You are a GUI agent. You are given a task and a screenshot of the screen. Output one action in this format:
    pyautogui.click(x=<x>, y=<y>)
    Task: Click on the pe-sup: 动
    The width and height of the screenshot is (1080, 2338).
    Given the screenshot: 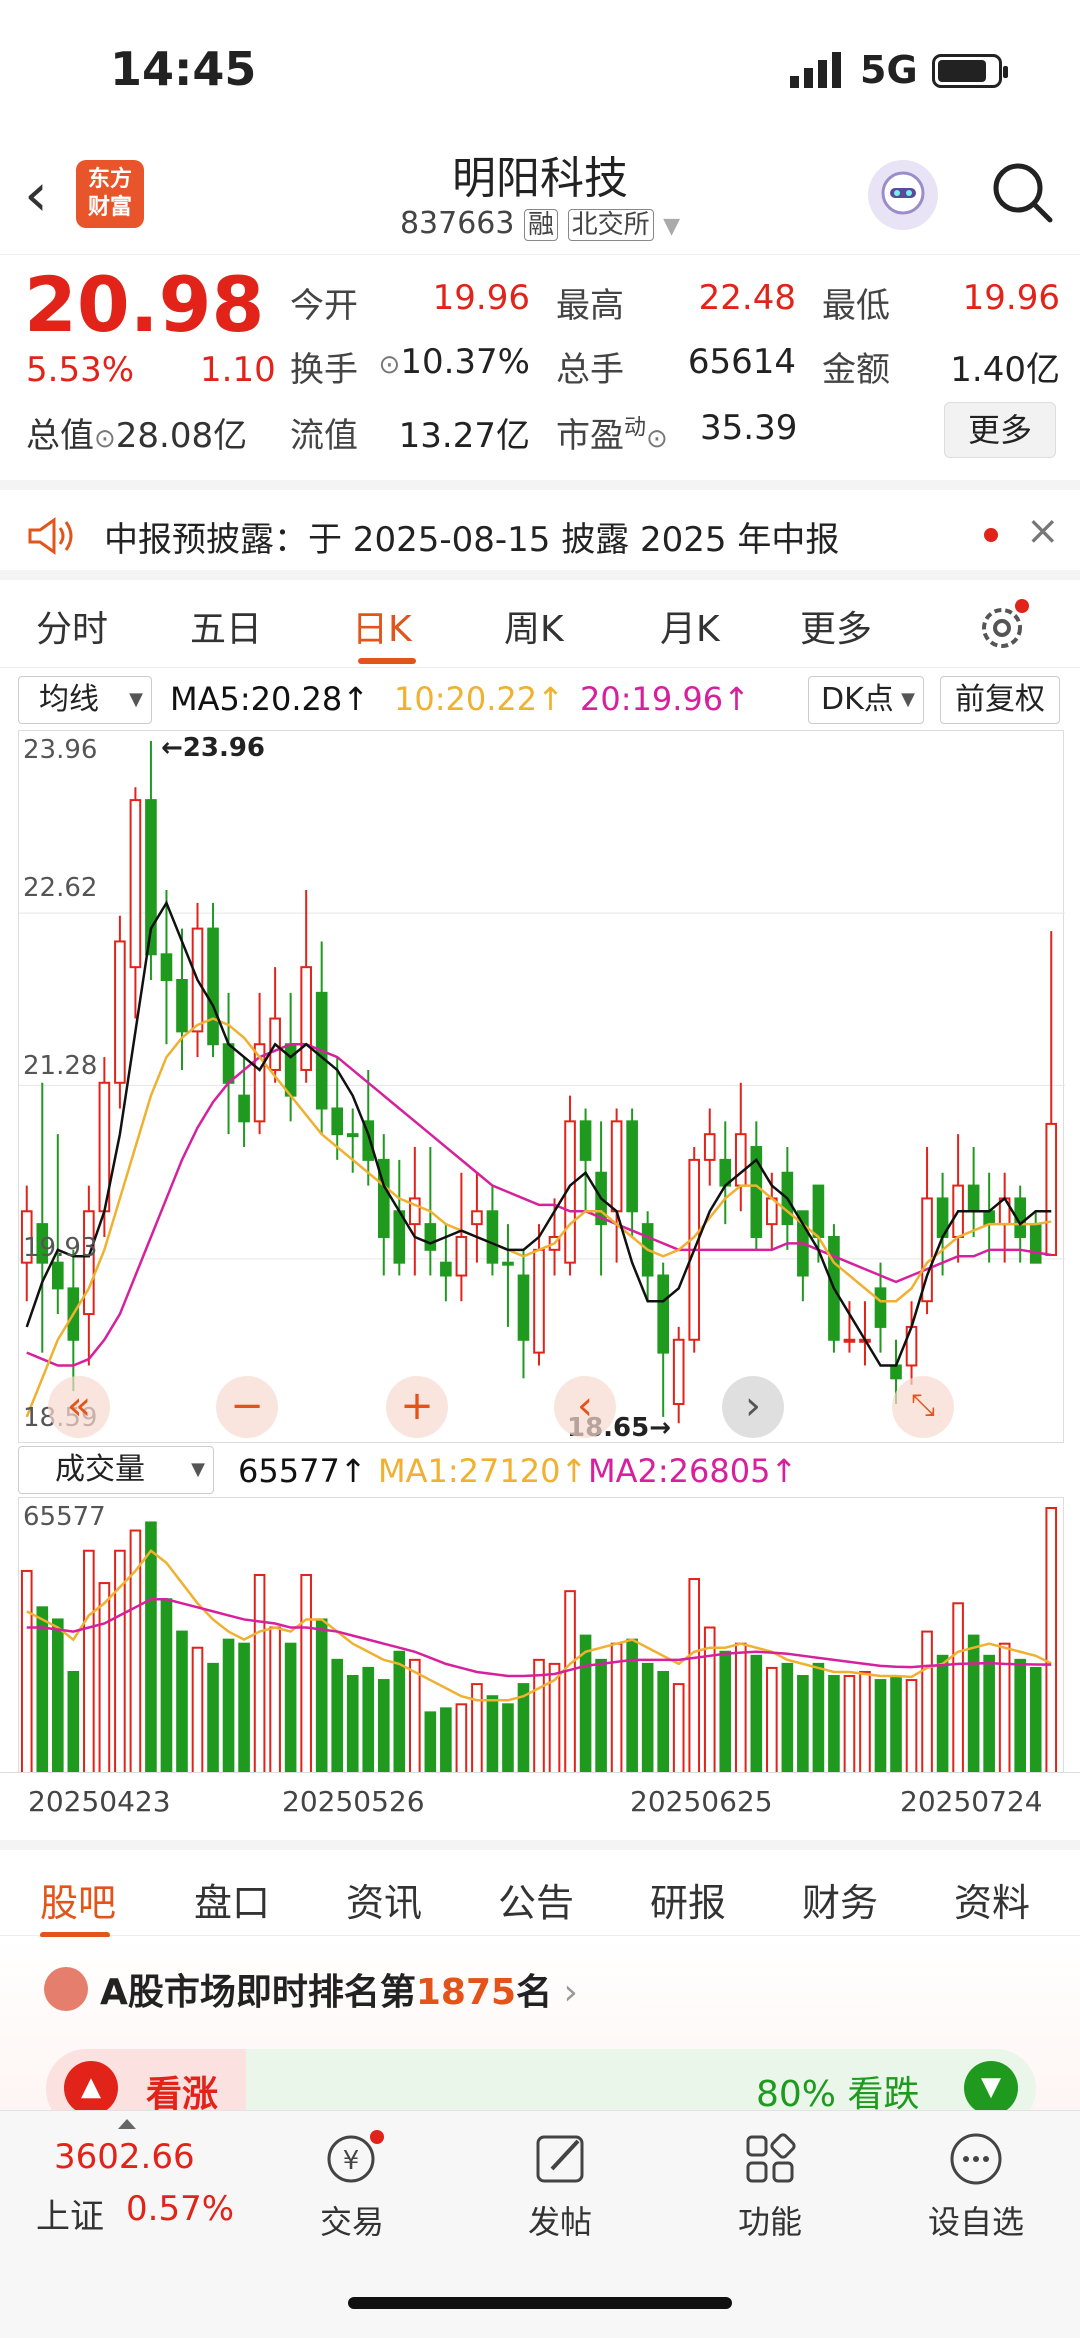 What is the action you would take?
    pyautogui.click(x=635, y=428)
    